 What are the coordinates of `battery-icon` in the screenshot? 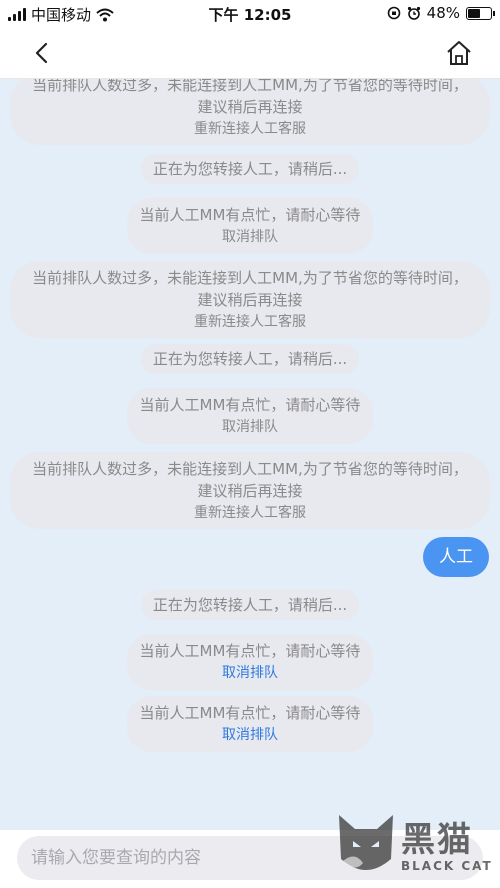 It's located at (480, 13).